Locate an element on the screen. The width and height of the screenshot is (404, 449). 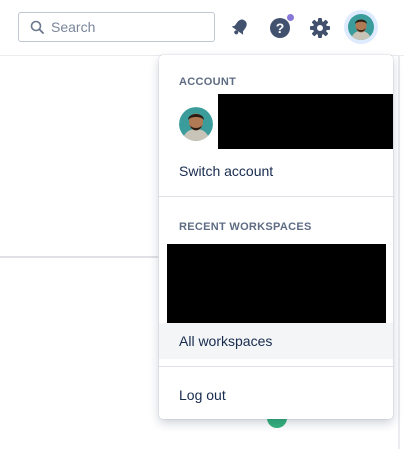
redacted-account-info is located at coordinates (305, 121).